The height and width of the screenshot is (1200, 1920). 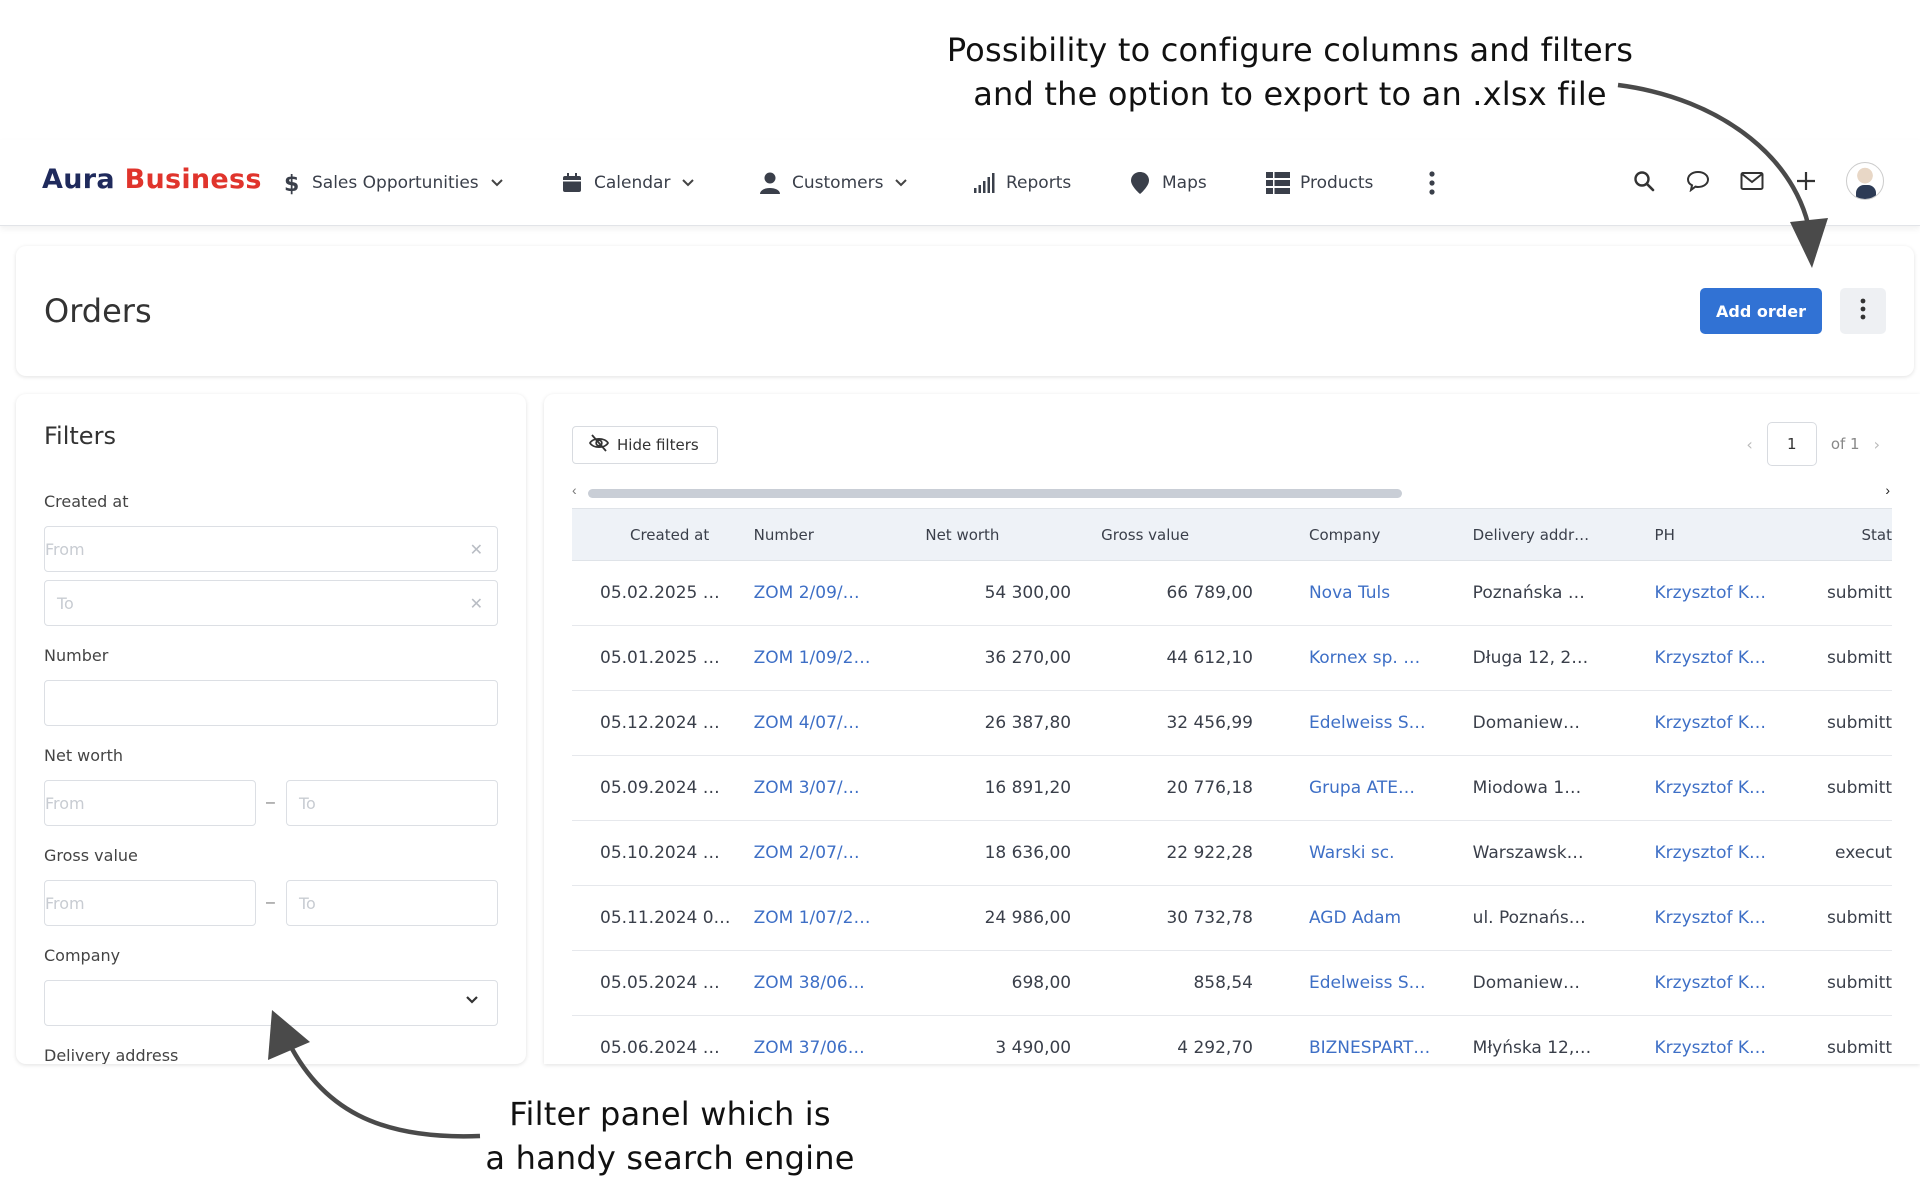 I want to click on nav-customers: Customers, so click(x=833, y=183).